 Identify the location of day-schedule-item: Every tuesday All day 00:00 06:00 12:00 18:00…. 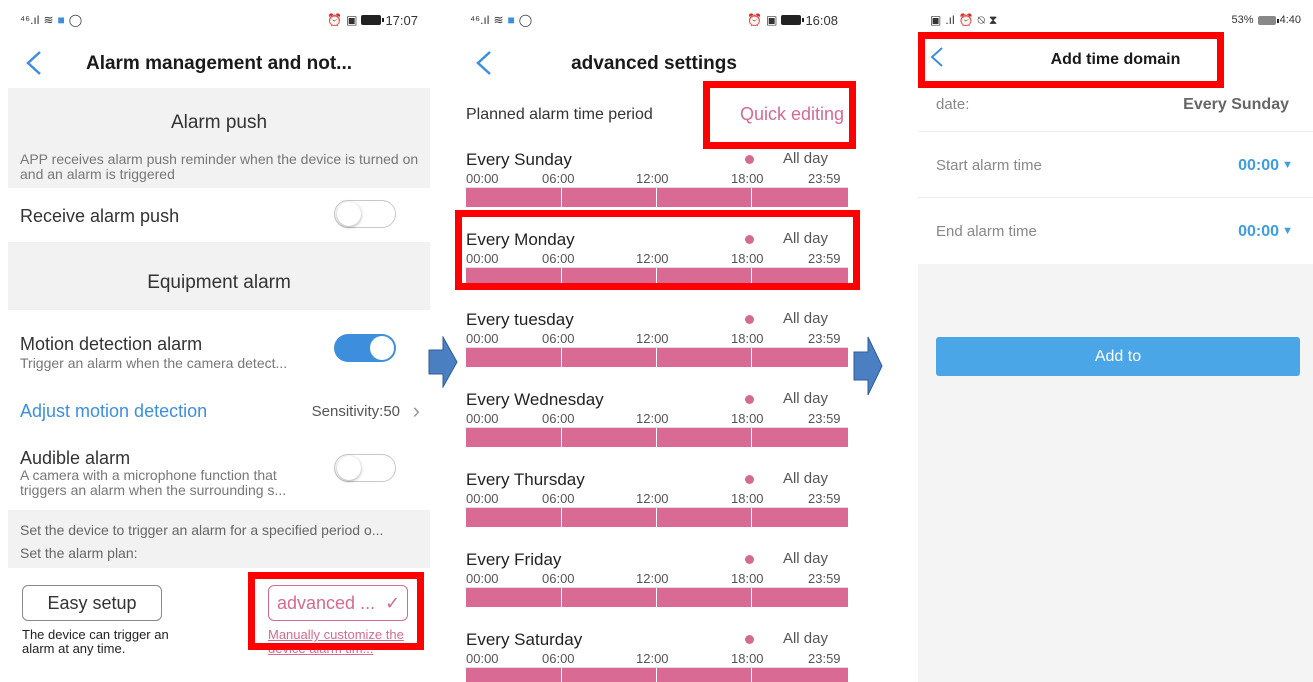
(654, 349).